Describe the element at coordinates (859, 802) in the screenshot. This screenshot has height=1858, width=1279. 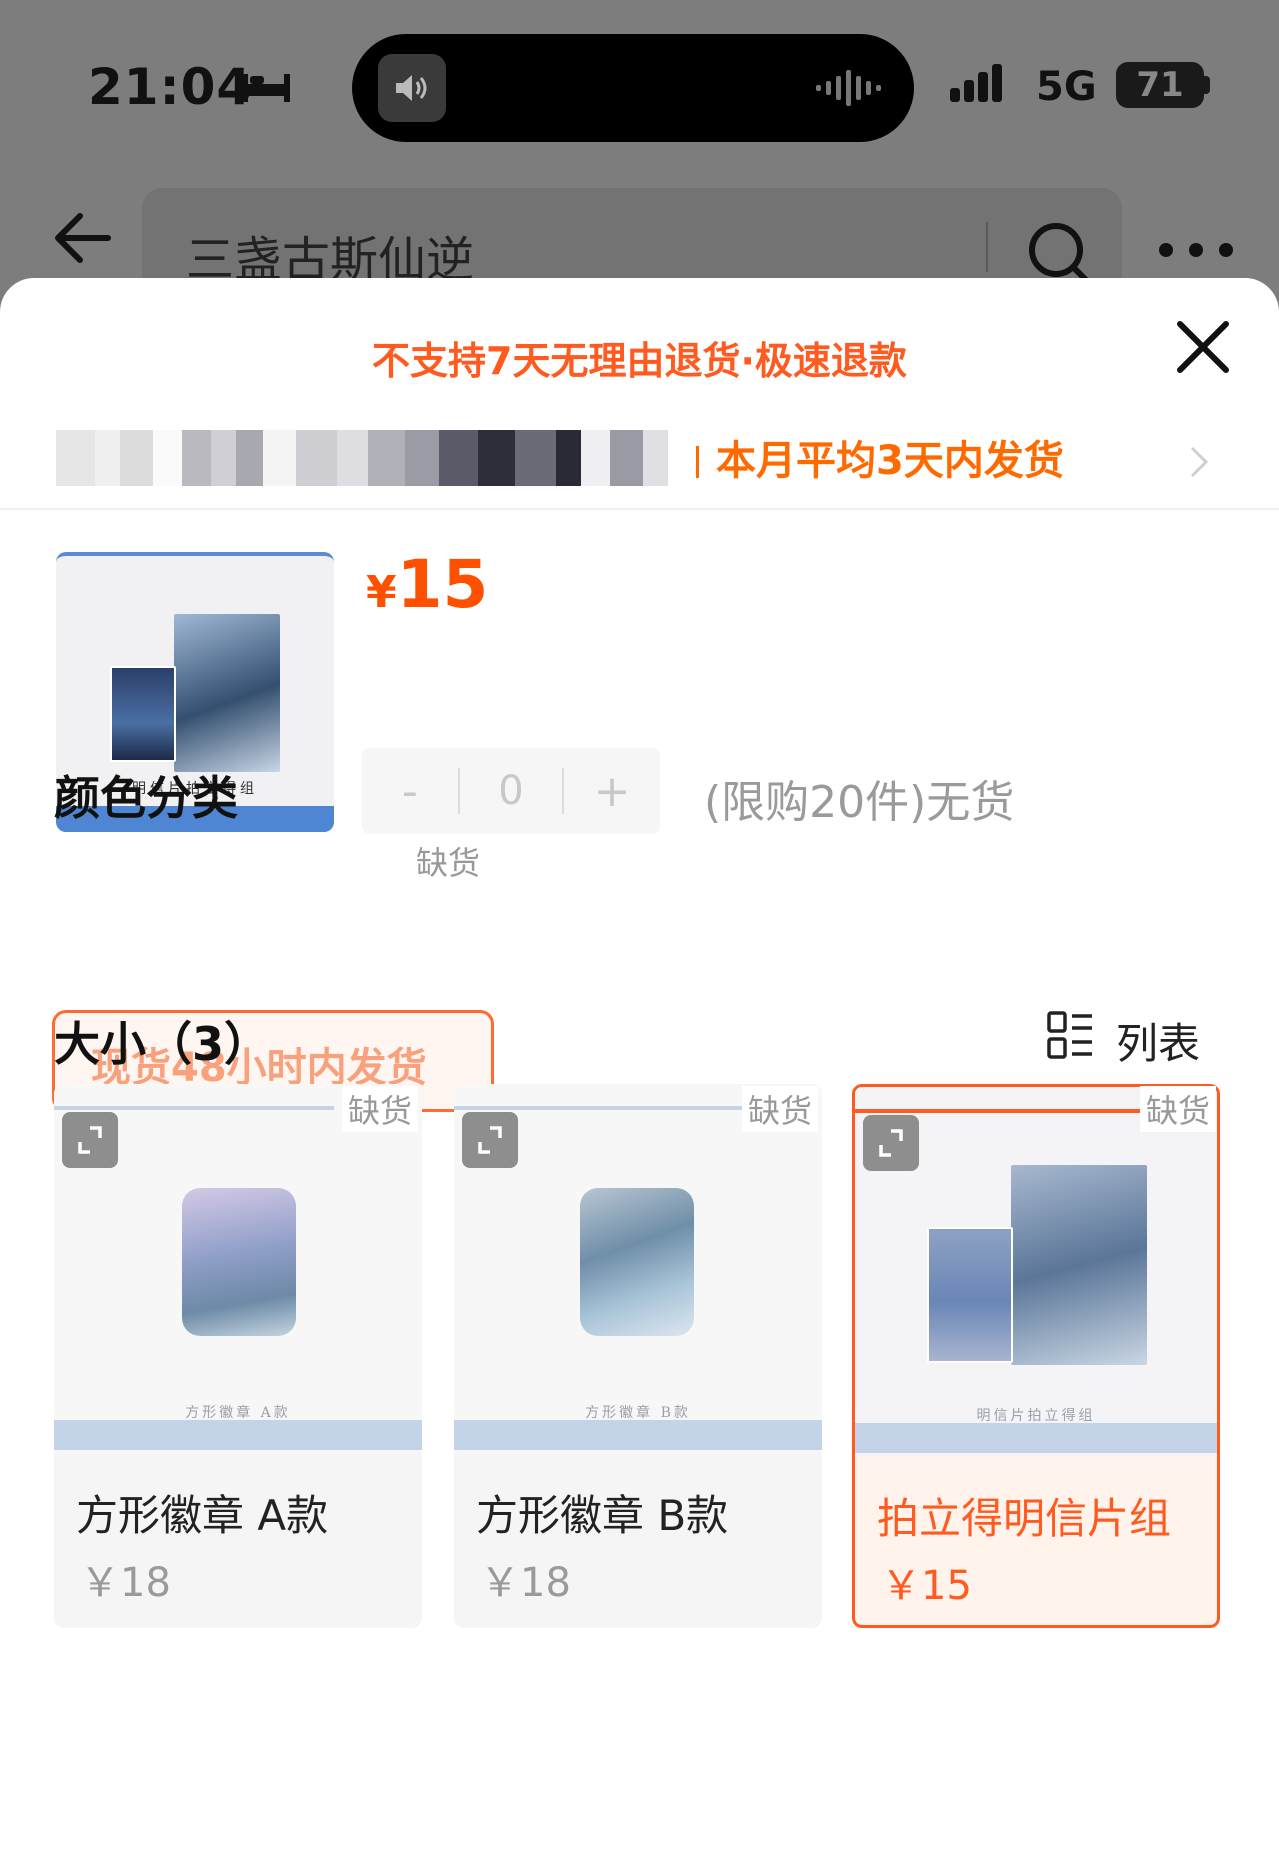
I see `purchase-limit-status: (限购20件)无货` at that location.